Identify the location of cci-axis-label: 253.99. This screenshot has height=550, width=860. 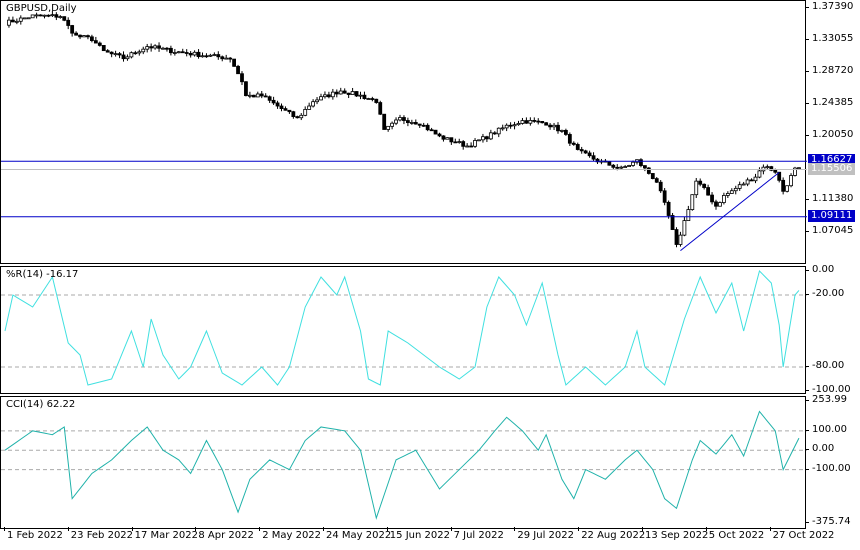
(826, 399).